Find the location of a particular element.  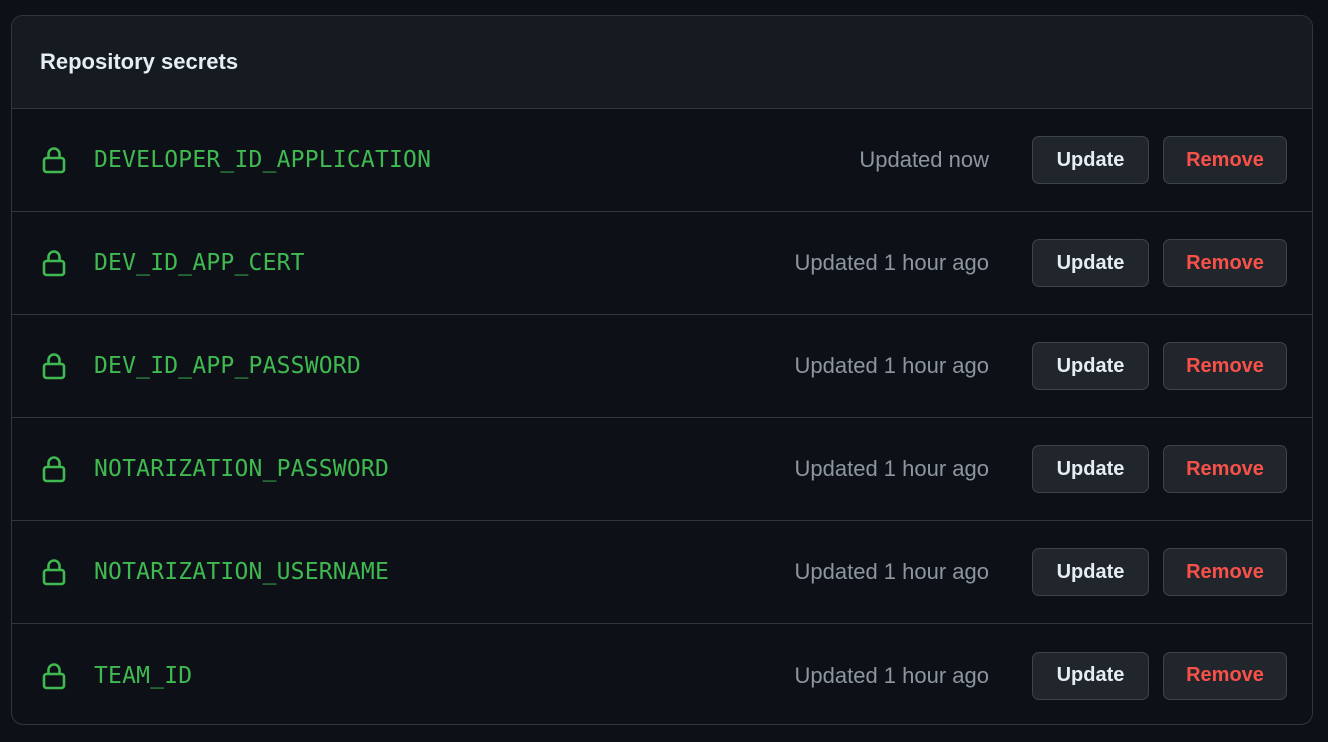

secret-name: NOTARIZATION_PASSWORD is located at coordinates (241, 469).